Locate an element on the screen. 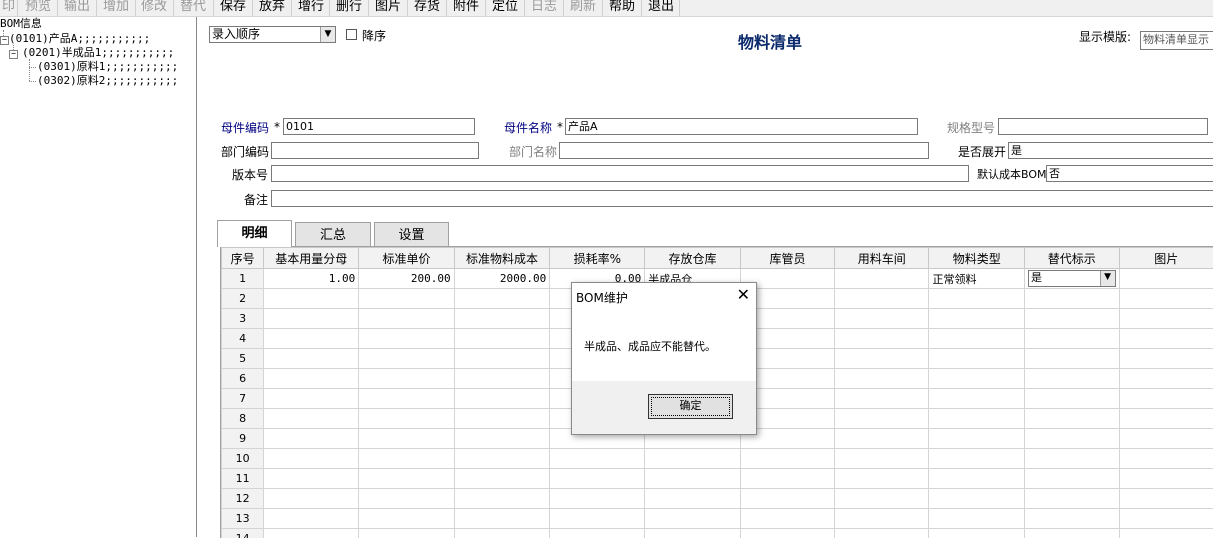 This screenshot has height=538, width=1213. toolbar-button: 增加 is located at coordinates (116, 8).